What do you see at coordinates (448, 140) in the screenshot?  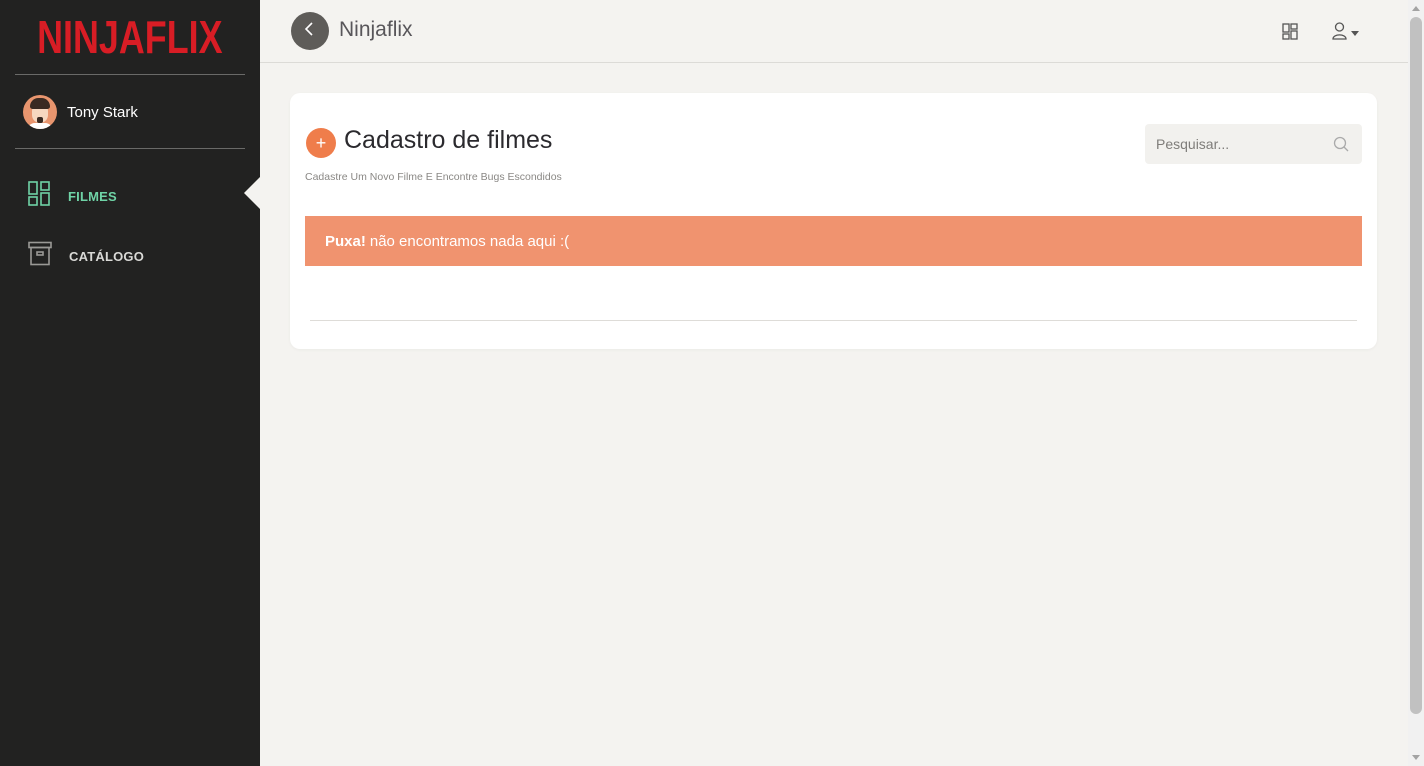 I see `card-title: Cadastro de filmes` at bounding box center [448, 140].